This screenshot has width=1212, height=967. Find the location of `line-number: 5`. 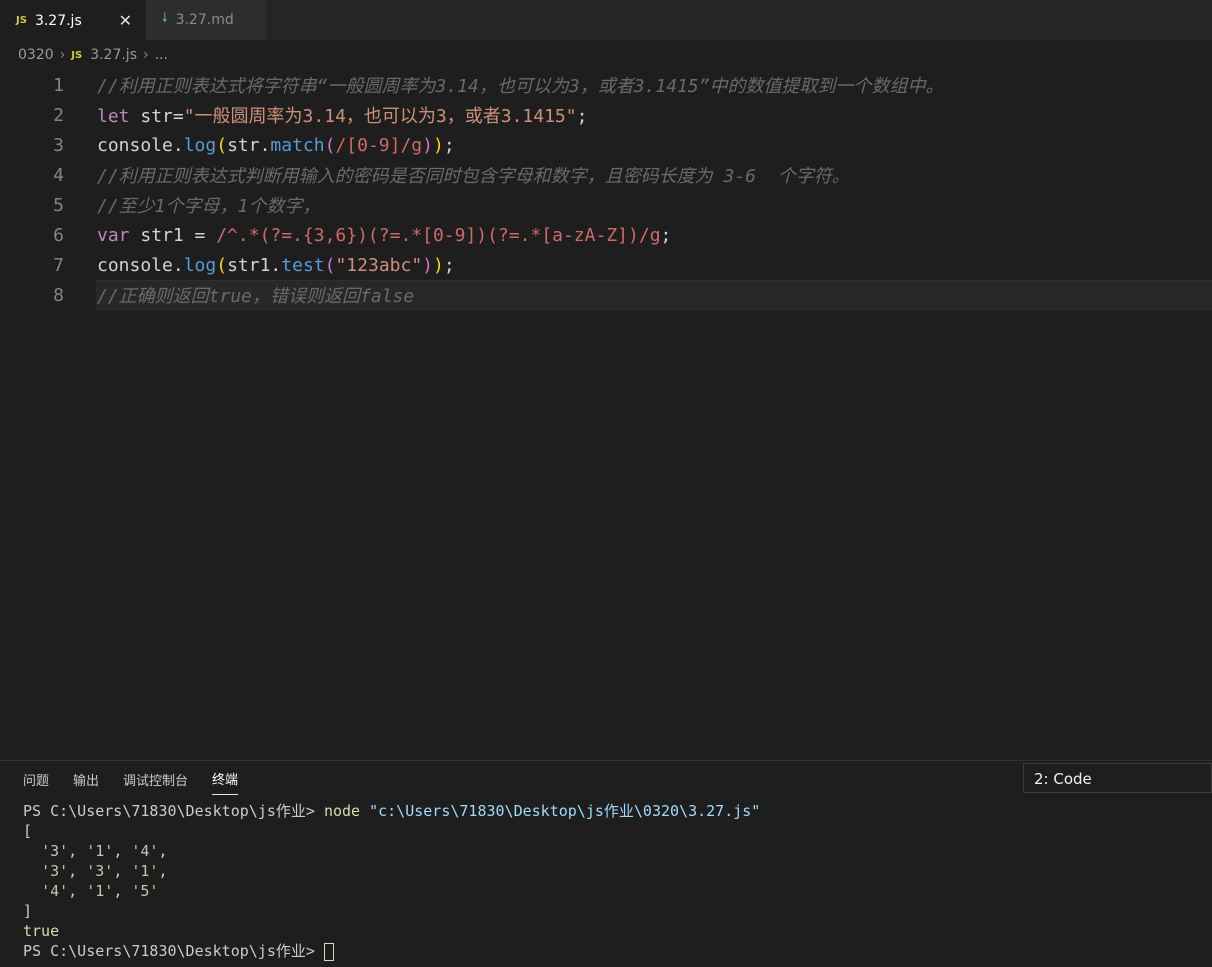

line-number: 5 is located at coordinates (58, 205).